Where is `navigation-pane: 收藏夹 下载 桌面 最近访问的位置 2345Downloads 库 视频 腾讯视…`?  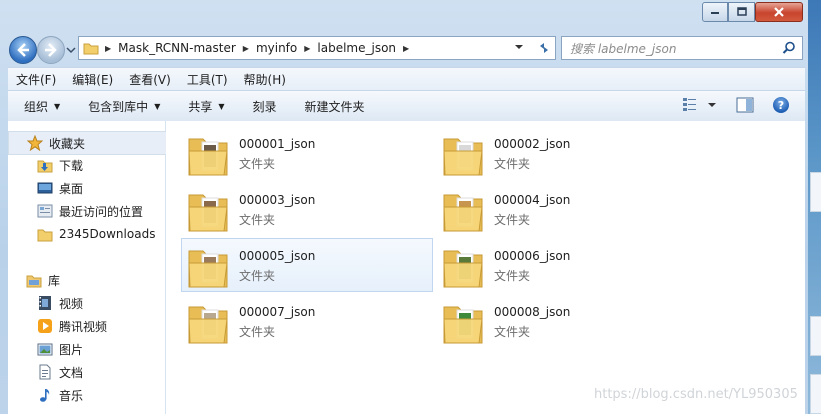 navigation-pane: 收藏夹 下载 桌面 最近访问的位置 2345Downloads 库 视频 腾讯视… is located at coordinates (87, 267).